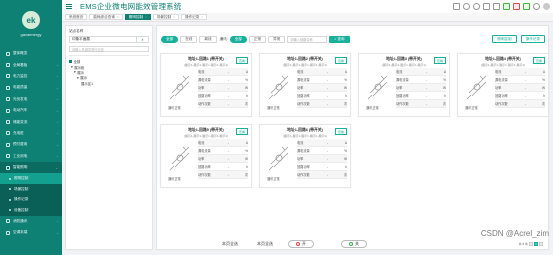  I want to click on search-icon: ⌕, so click(142, 39).